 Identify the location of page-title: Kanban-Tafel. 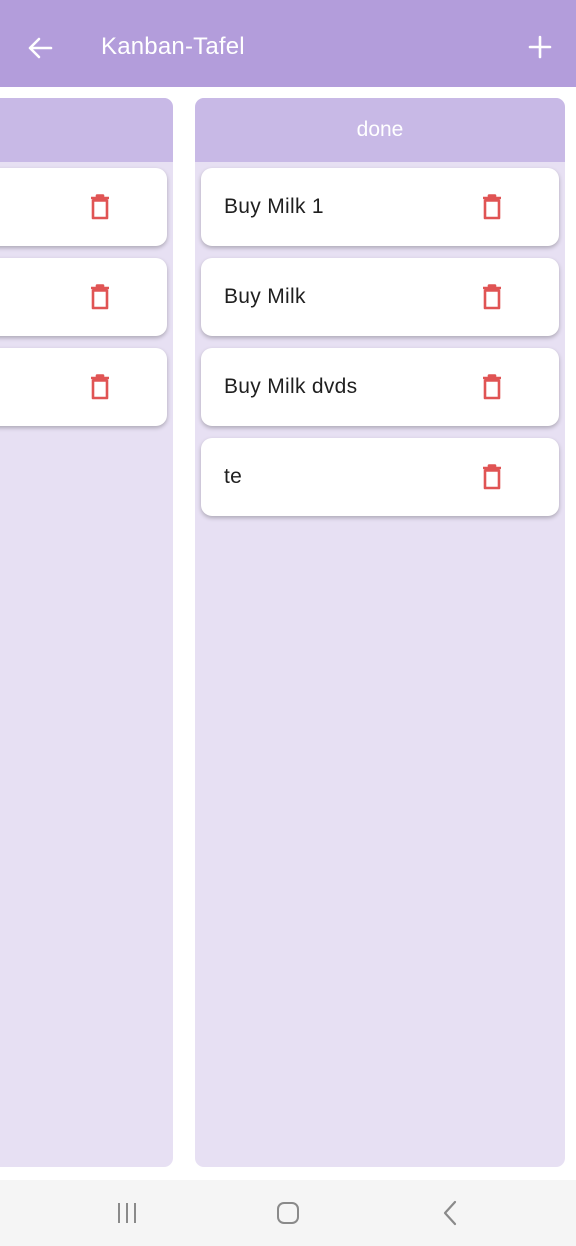
(173, 46).